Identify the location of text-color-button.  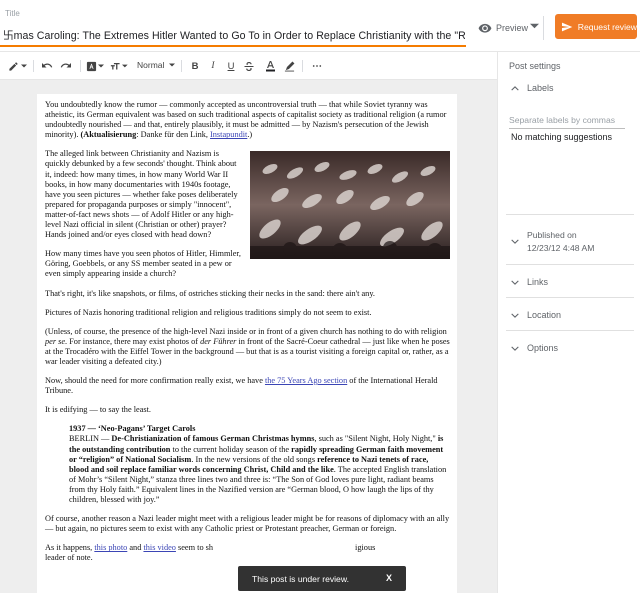
(270, 66).